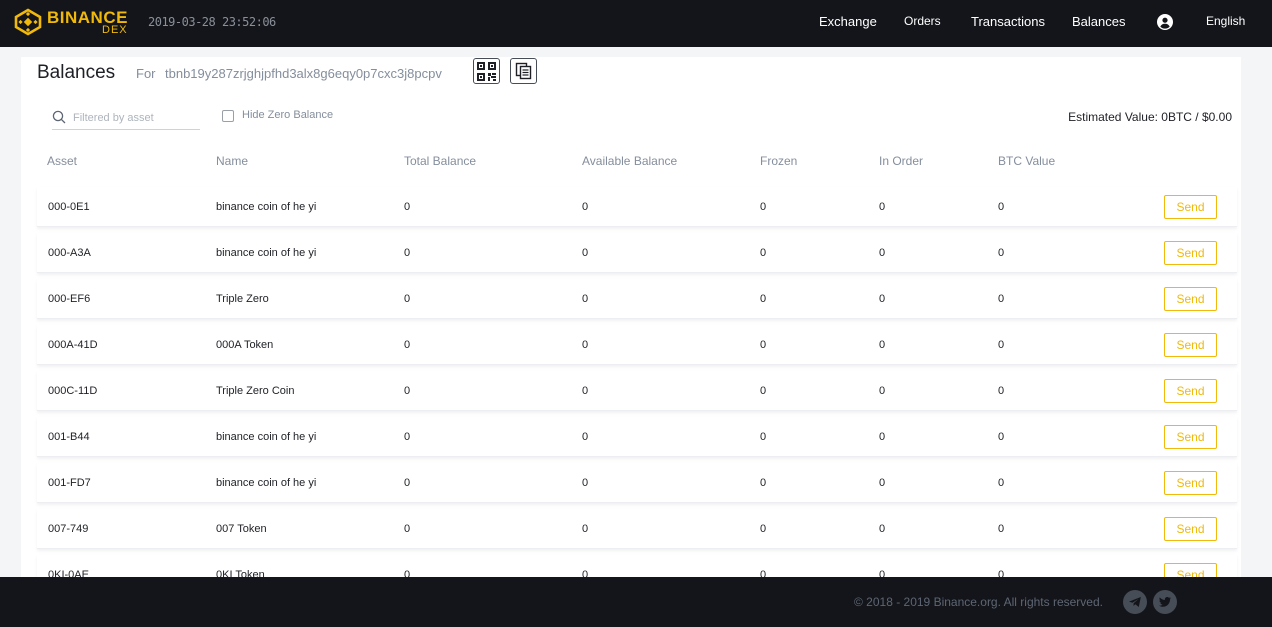 The width and height of the screenshot is (1272, 627). What do you see at coordinates (73, 23) in the screenshot?
I see `binance-dex-logo: BINANCE DEX` at bounding box center [73, 23].